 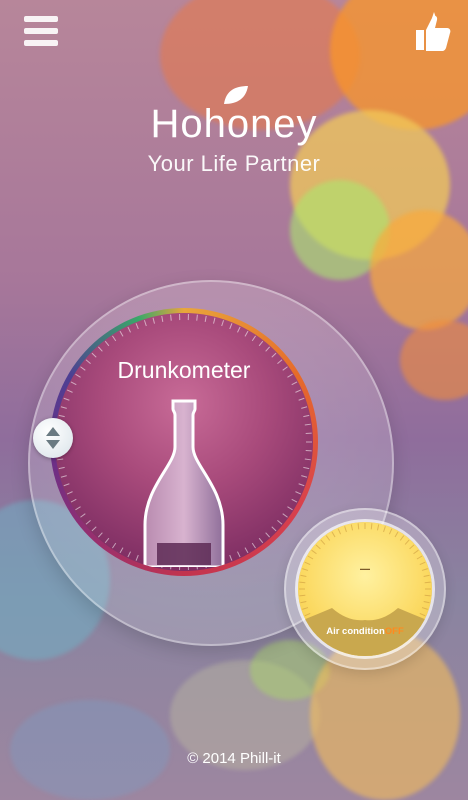 What do you see at coordinates (234, 163) in the screenshot?
I see `logo-subtitle: Your Life Partner` at bounding box center [234, 163].